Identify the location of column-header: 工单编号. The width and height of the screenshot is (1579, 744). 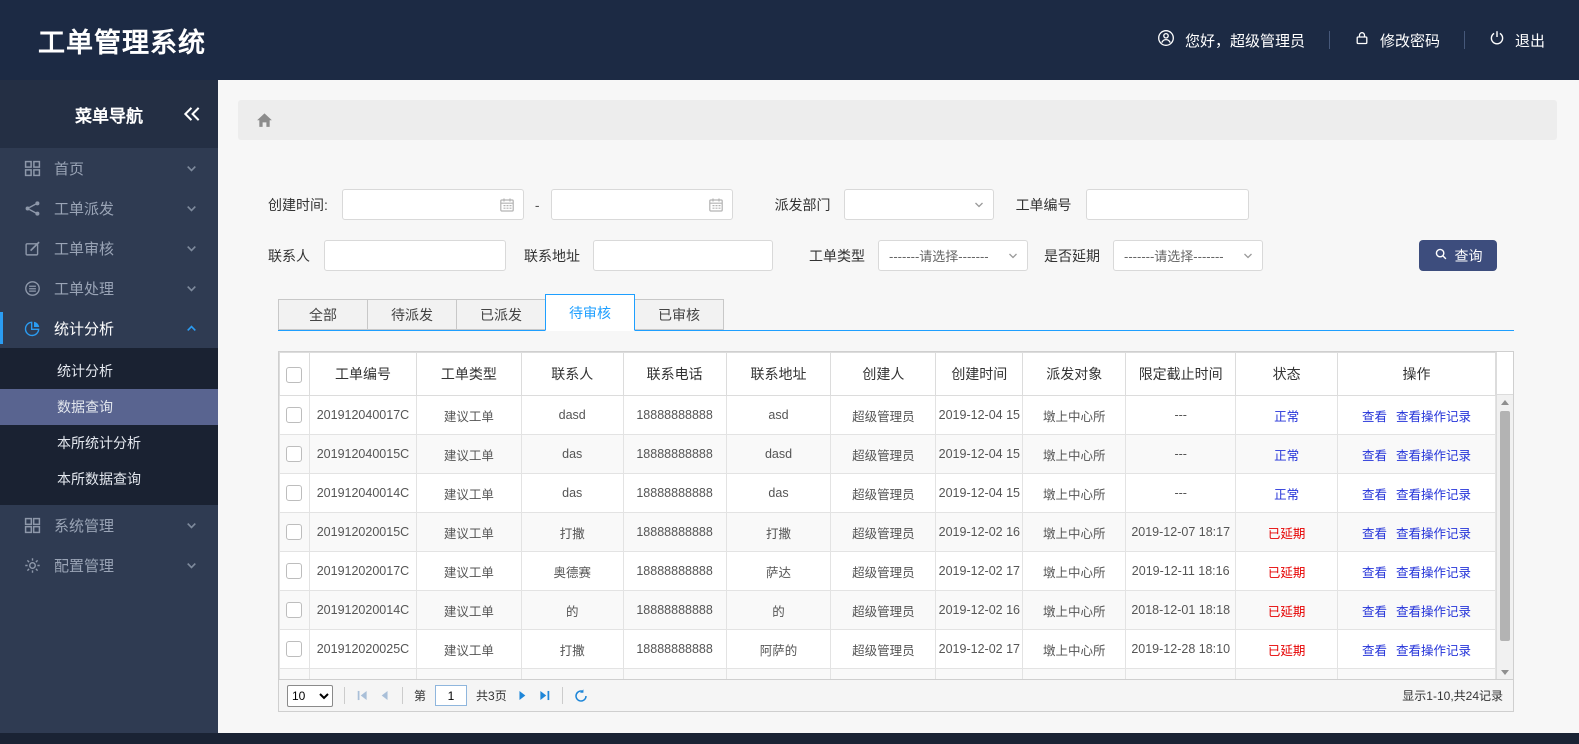
(362, 374).